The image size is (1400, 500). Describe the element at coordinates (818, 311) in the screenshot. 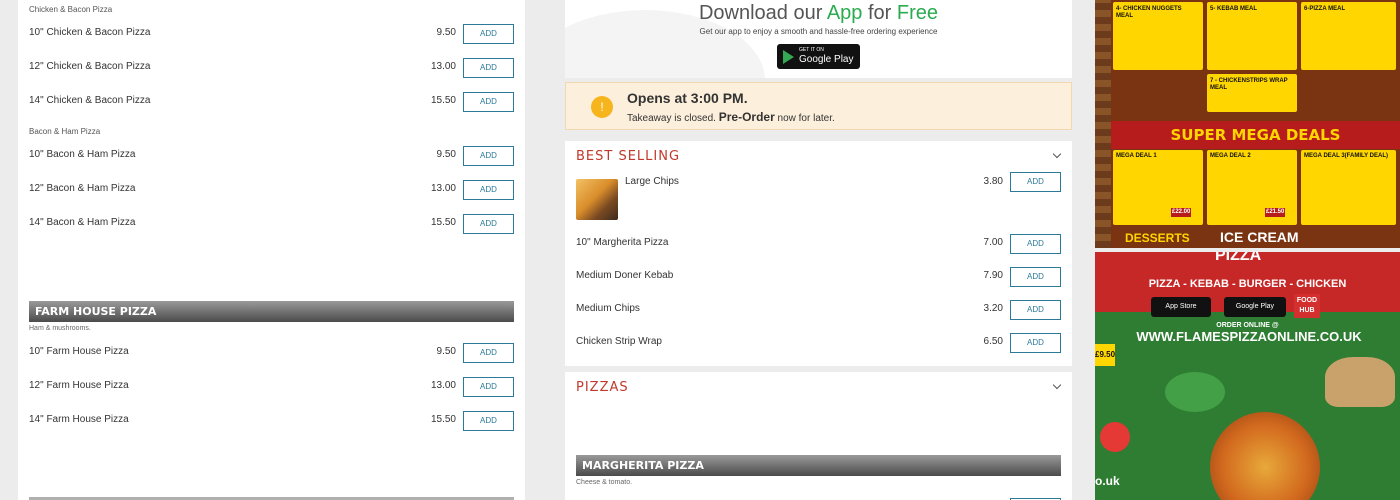

I see `menu-item-row: Medium Chips 3.20 ADD` at that location.